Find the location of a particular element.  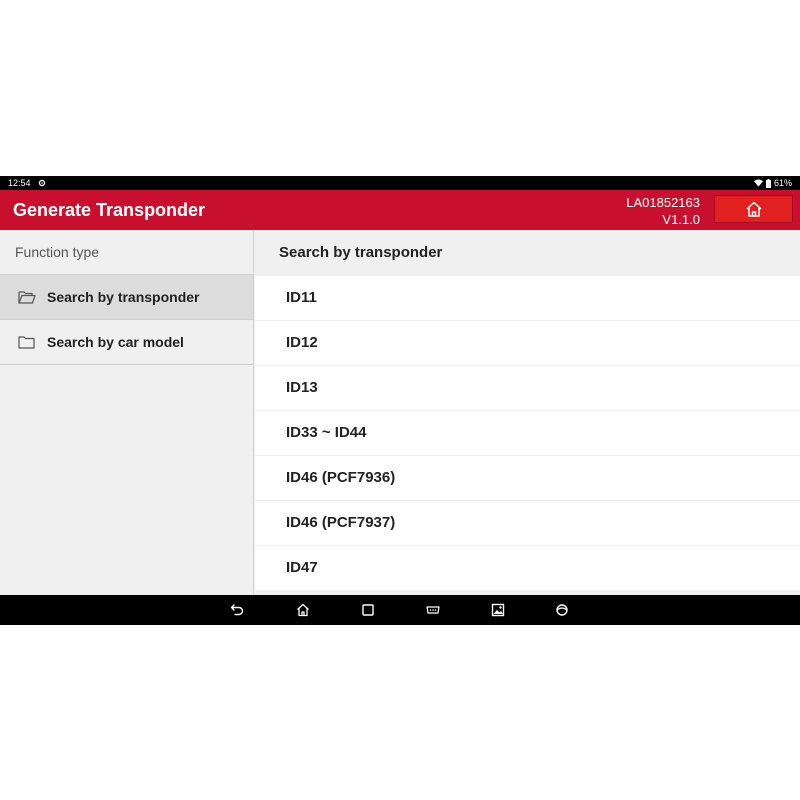

home-button is located at coordinates (753, 209).